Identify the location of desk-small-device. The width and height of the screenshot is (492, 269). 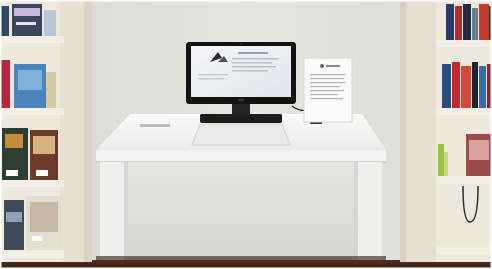
(155, 125).